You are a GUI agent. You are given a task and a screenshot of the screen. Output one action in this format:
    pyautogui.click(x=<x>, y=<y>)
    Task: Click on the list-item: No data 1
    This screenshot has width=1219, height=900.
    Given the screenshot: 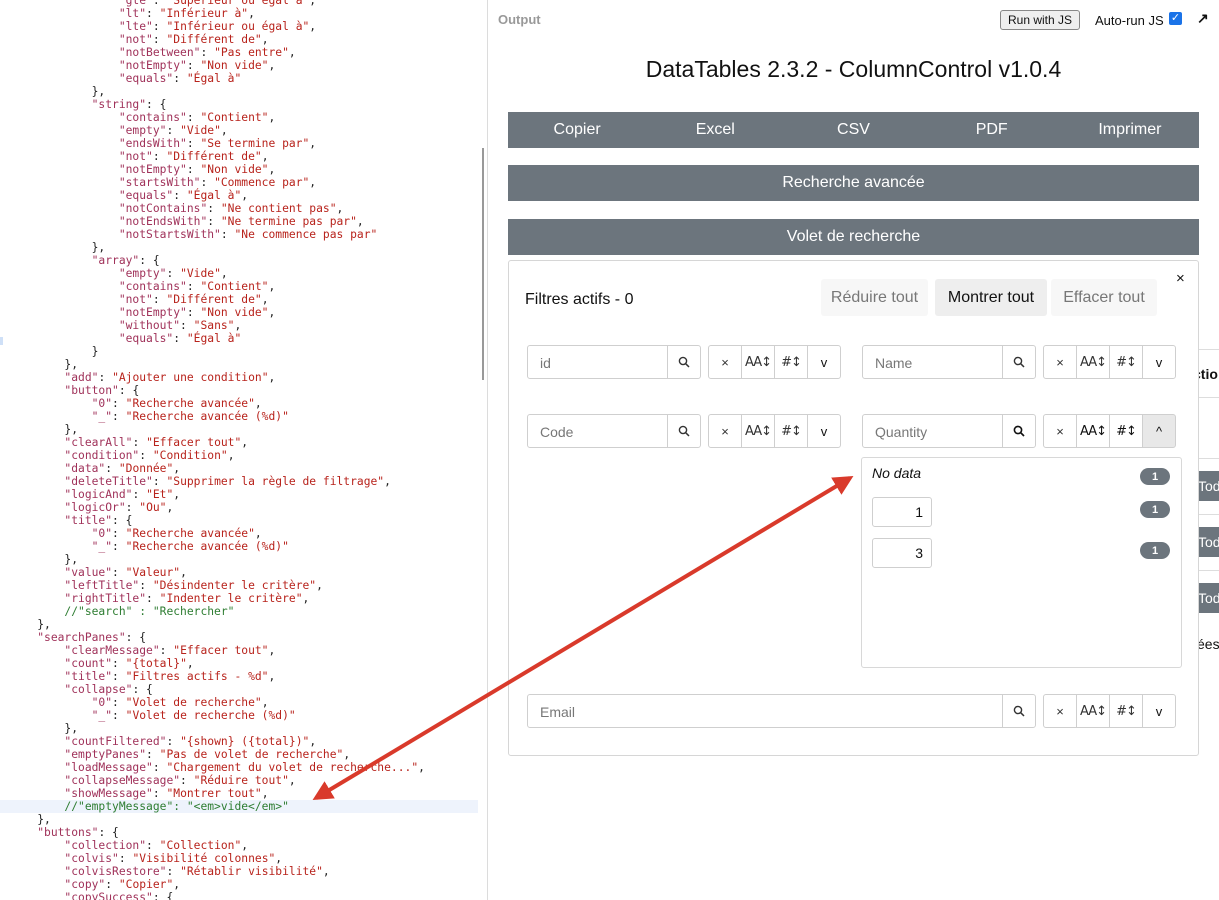 What is the action you would take?
    pyautogui.click(x=1021, y=473)
    